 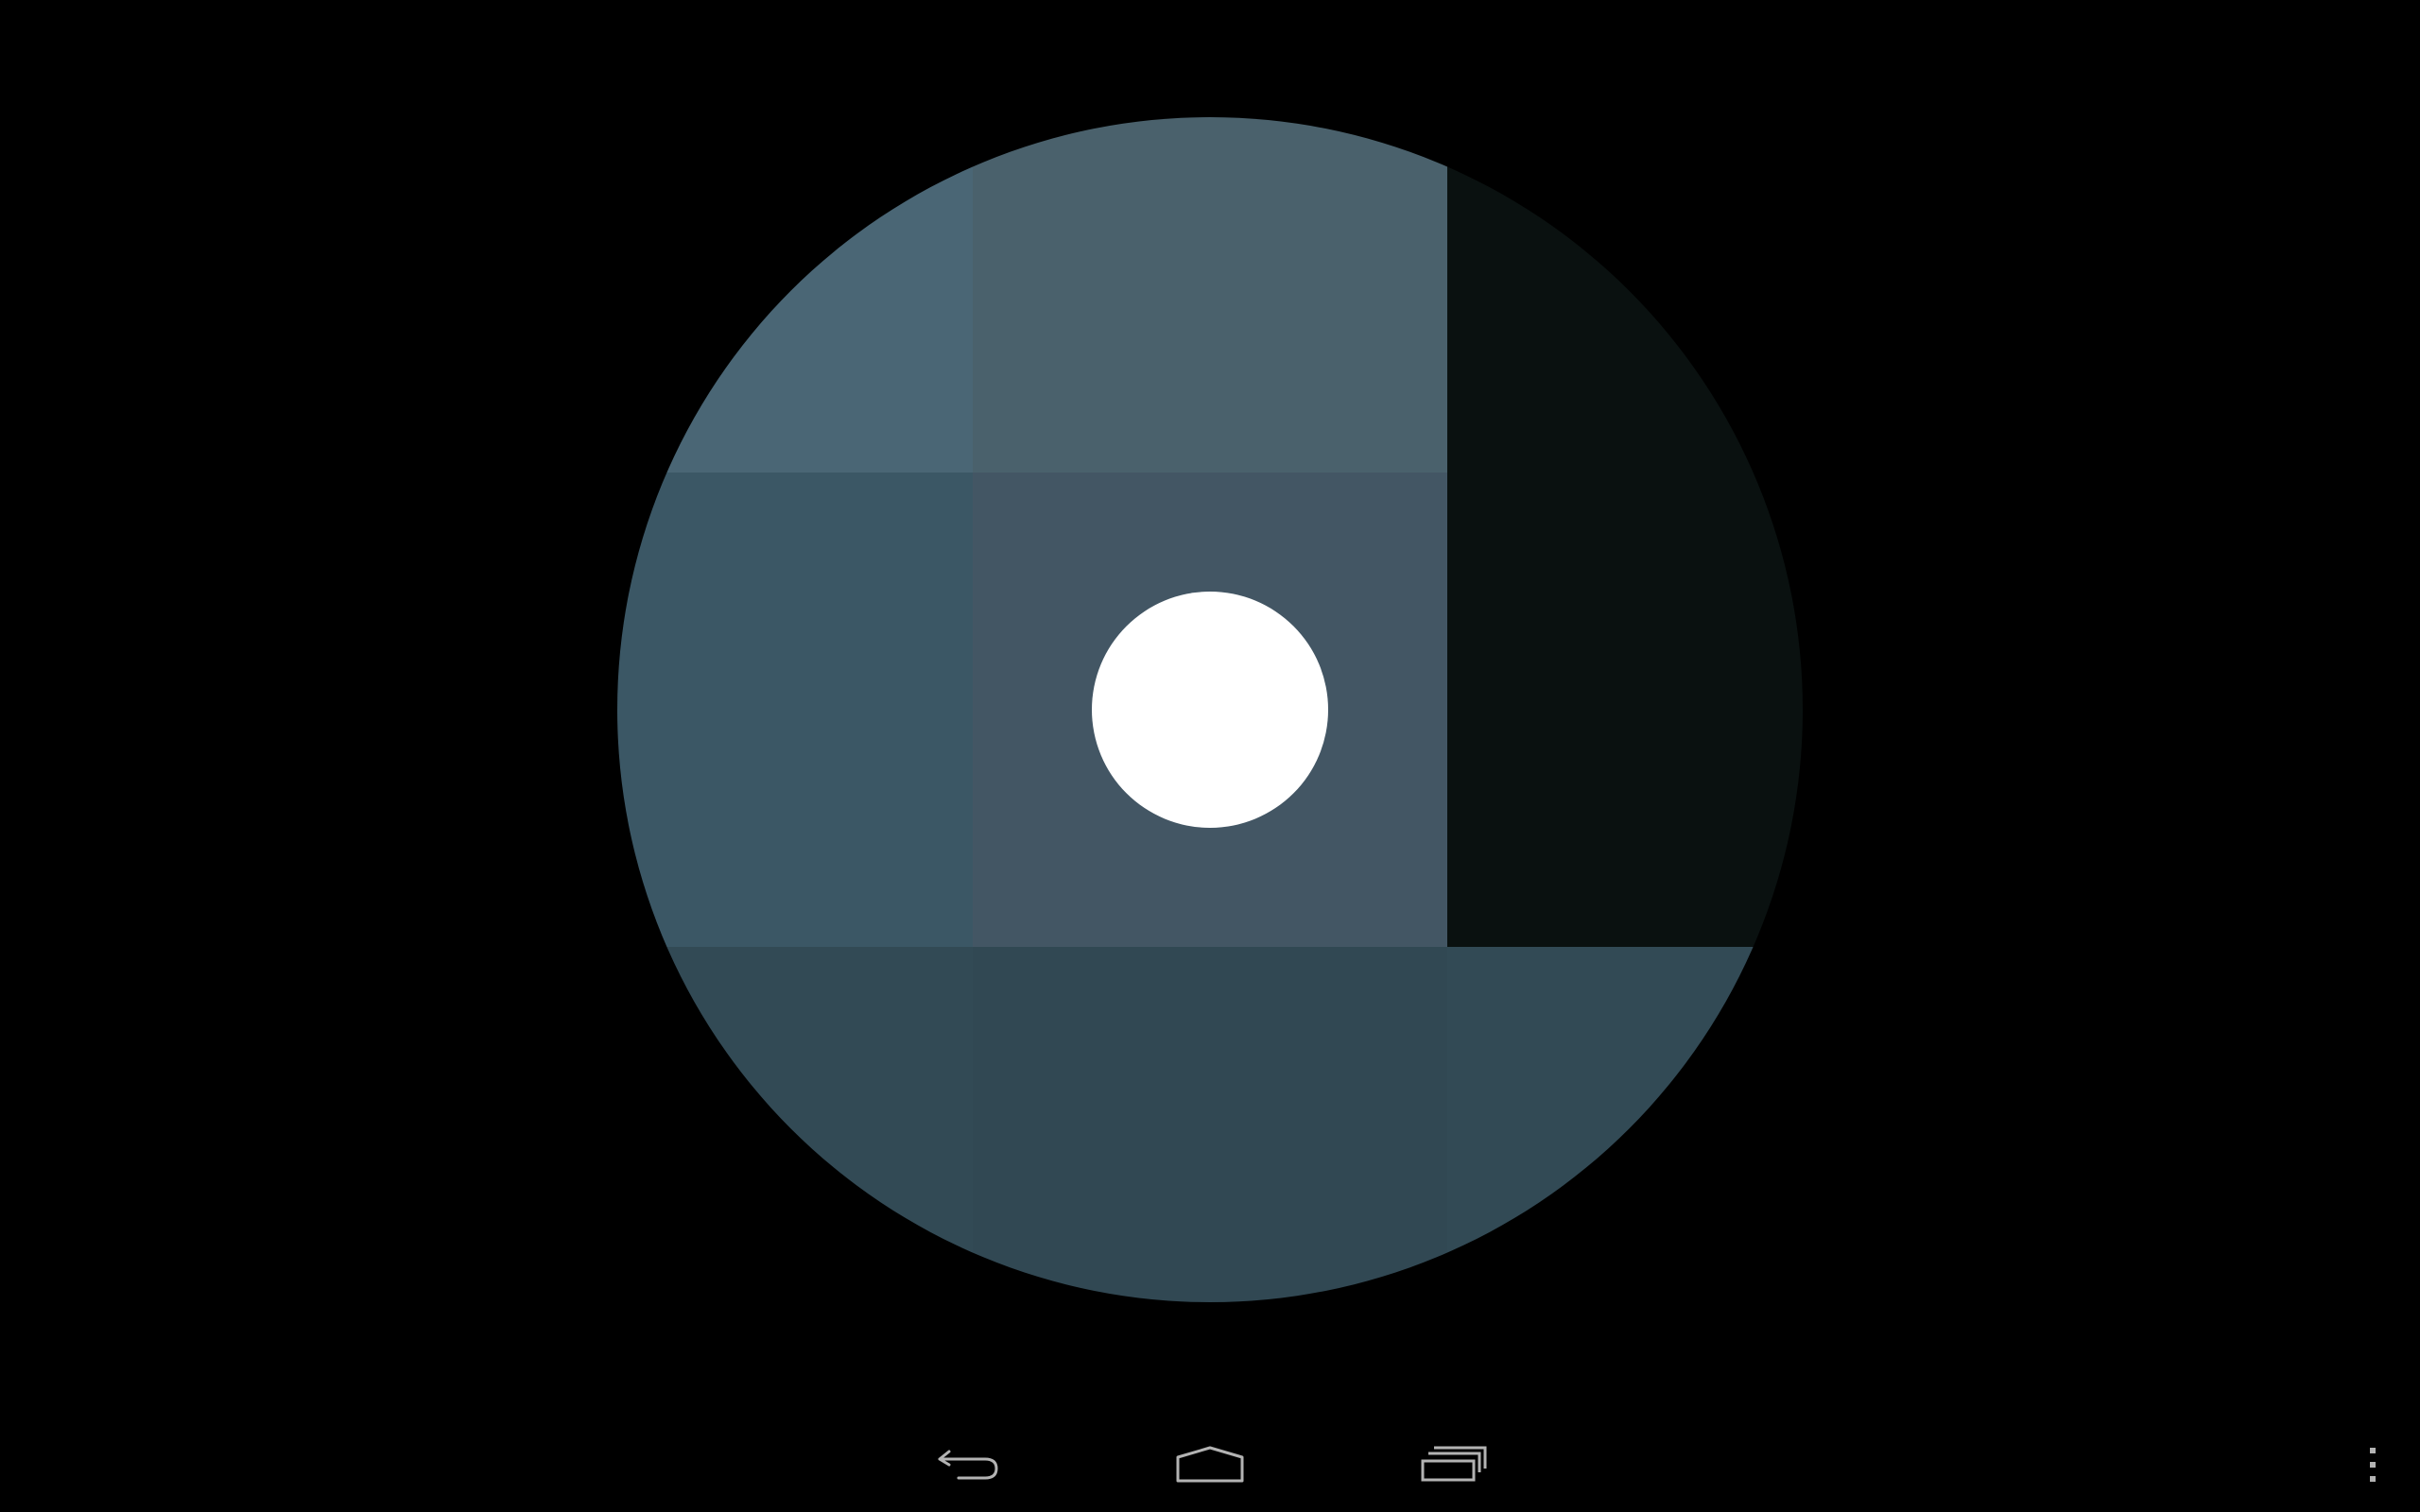 What do you see at coordinates (2359, 1465) in the screenshot?
I see `overflow-menu-button` at bounding box center [2359, 1465].